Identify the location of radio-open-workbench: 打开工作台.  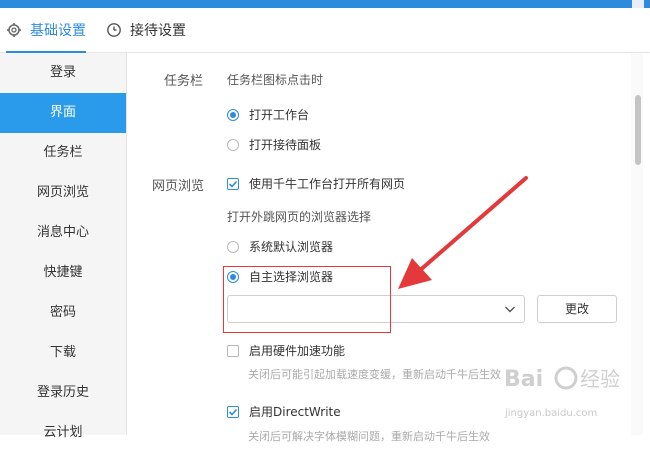
(268, 114).